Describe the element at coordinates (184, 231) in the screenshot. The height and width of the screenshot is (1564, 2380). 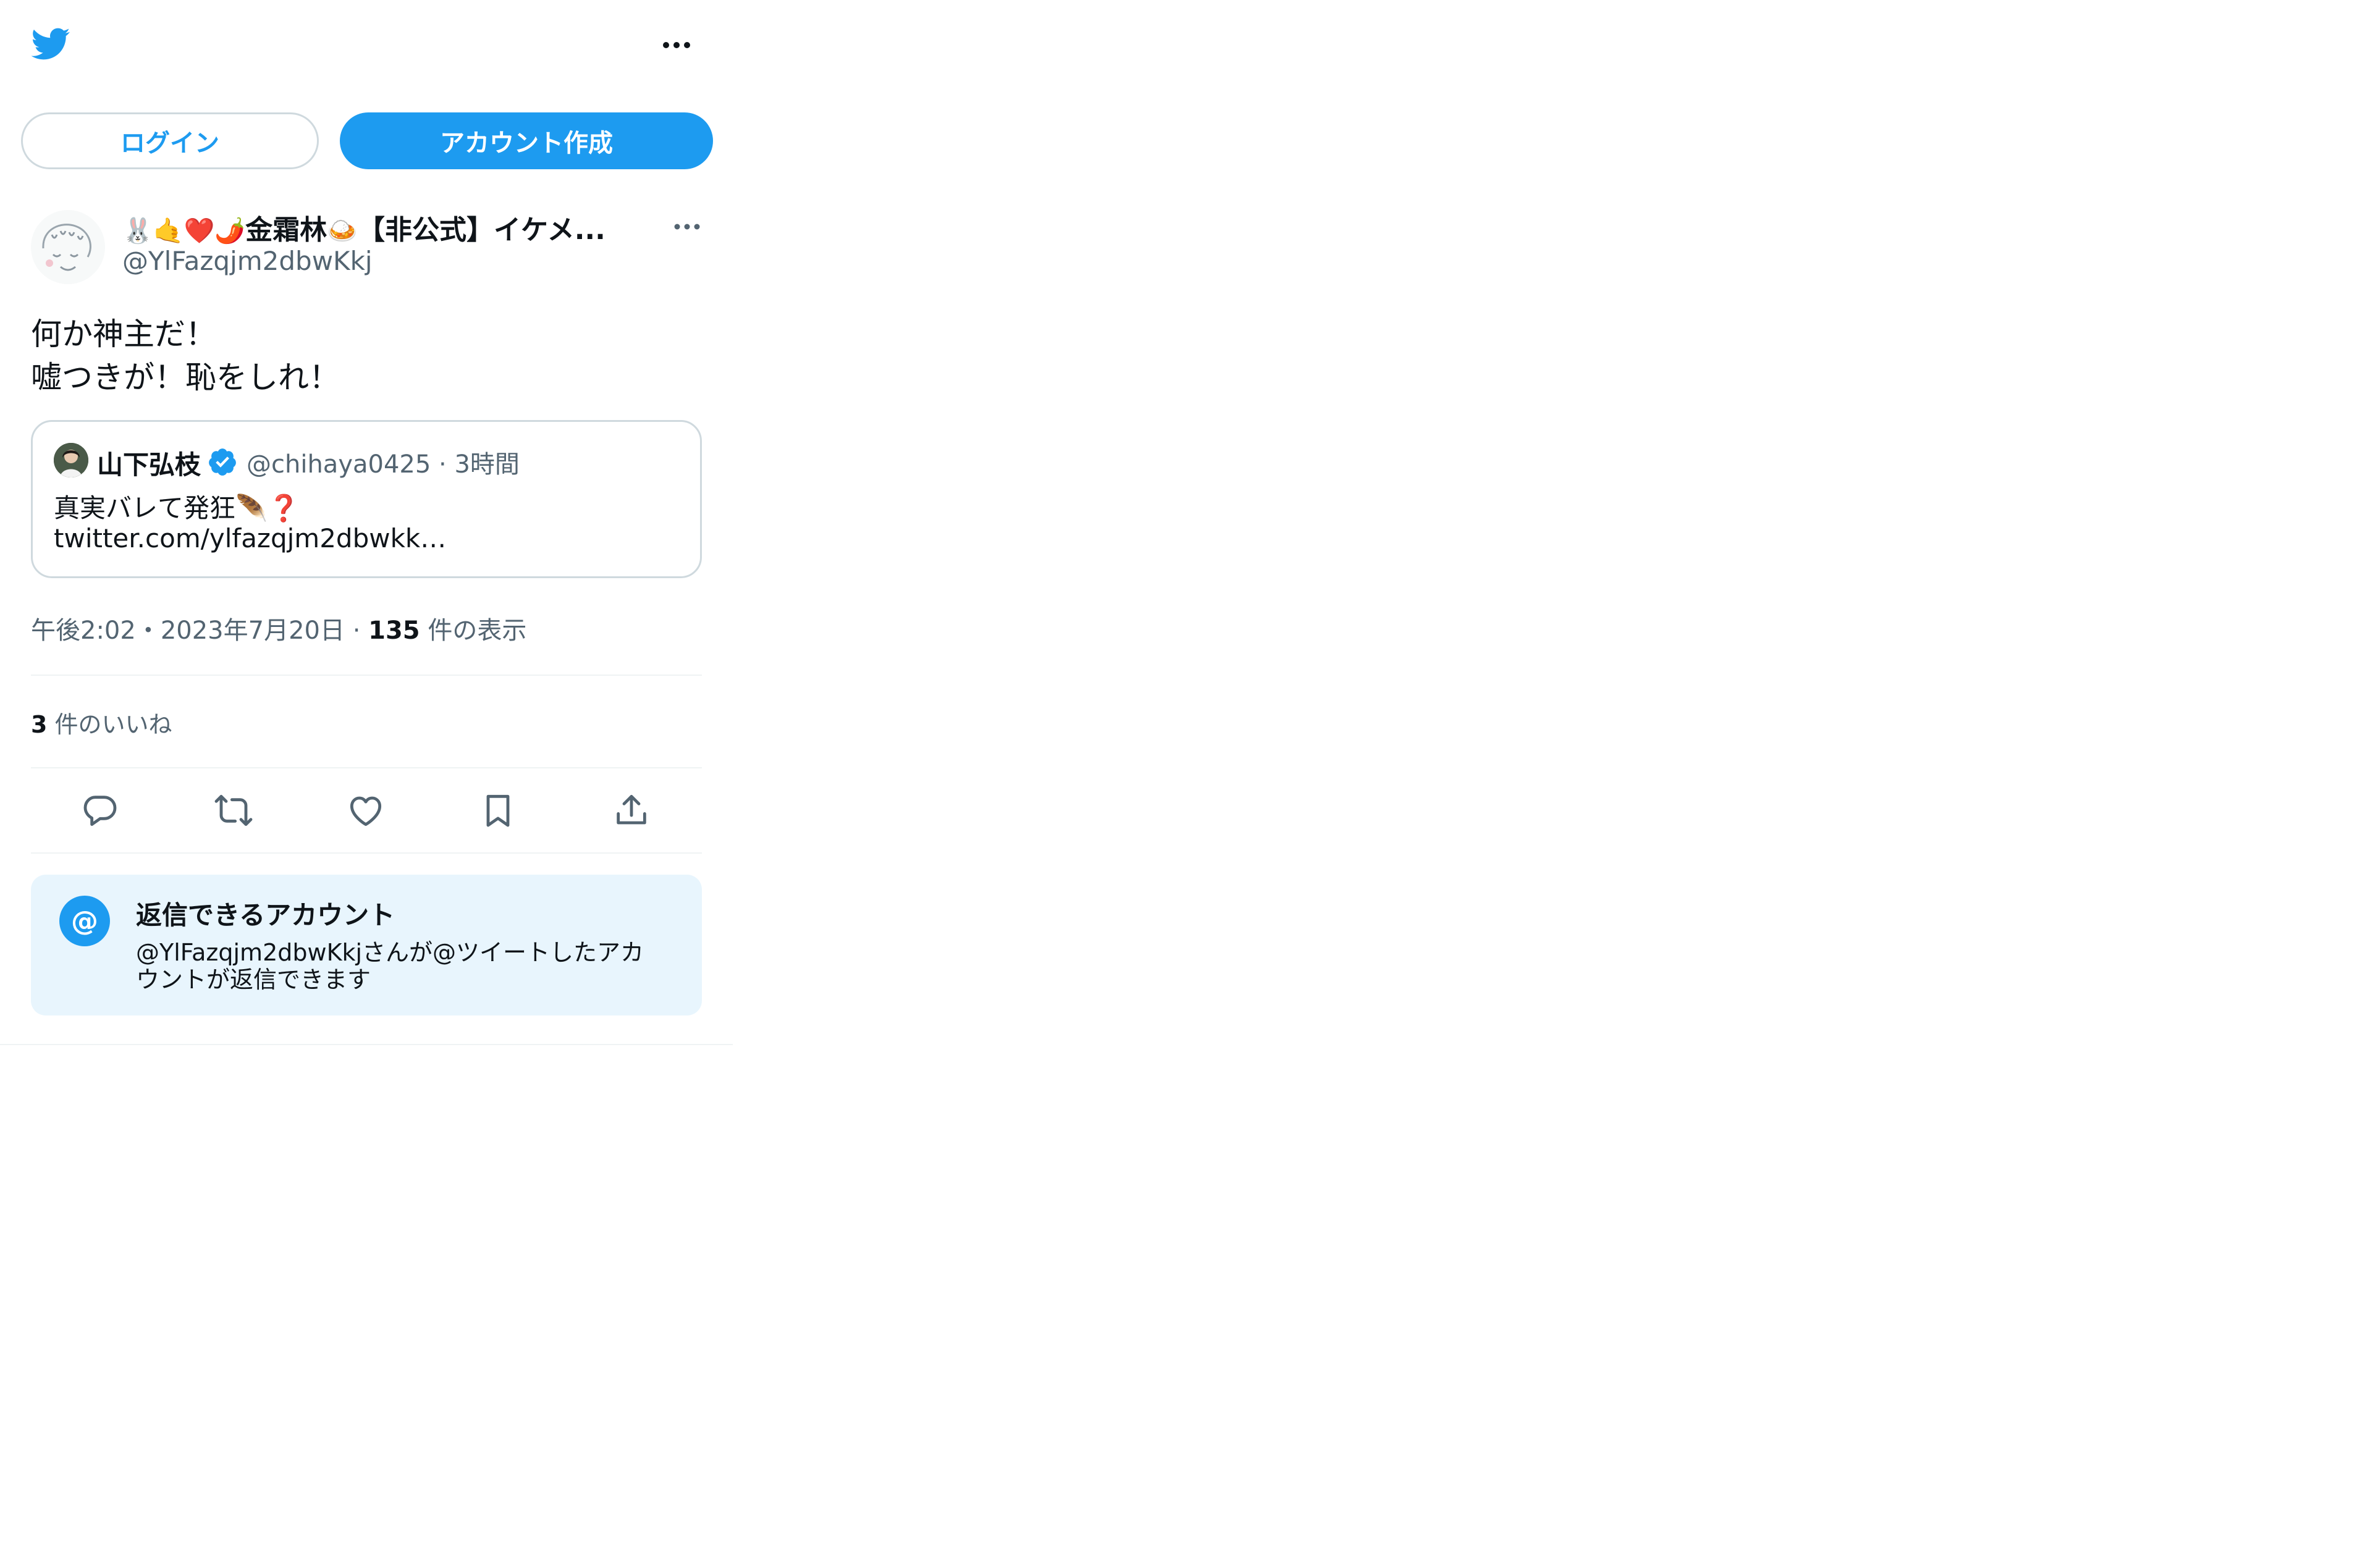
I see `name-emojis: 🐰🤙❤️🌶️` at that location.